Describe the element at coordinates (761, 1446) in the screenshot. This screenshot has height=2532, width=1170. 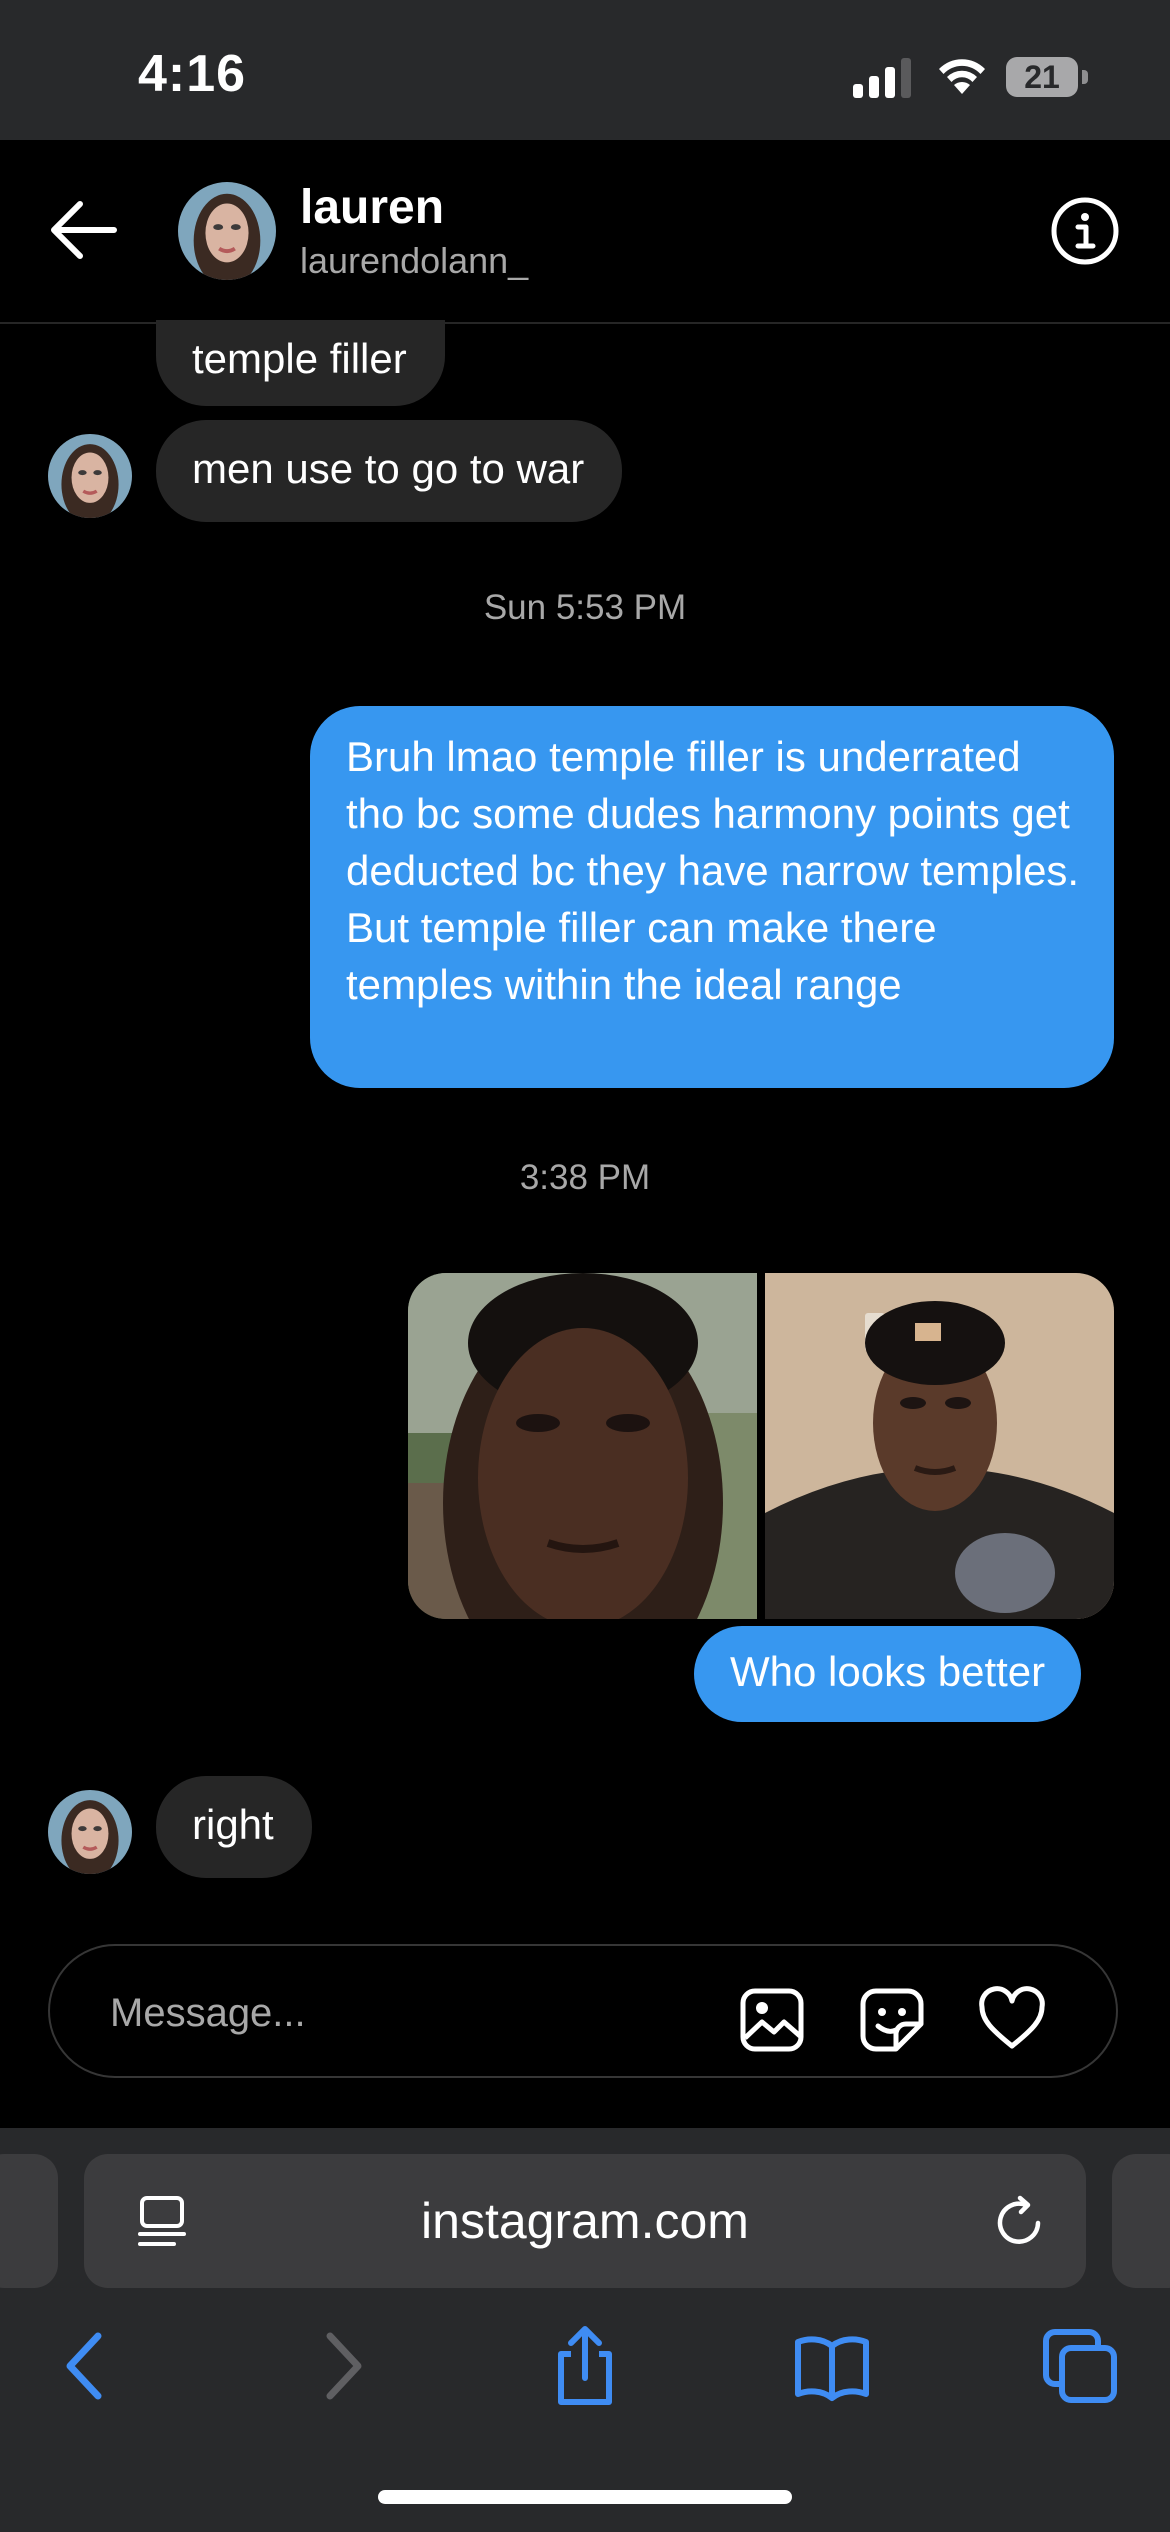
I see `shared-photos` at that location.